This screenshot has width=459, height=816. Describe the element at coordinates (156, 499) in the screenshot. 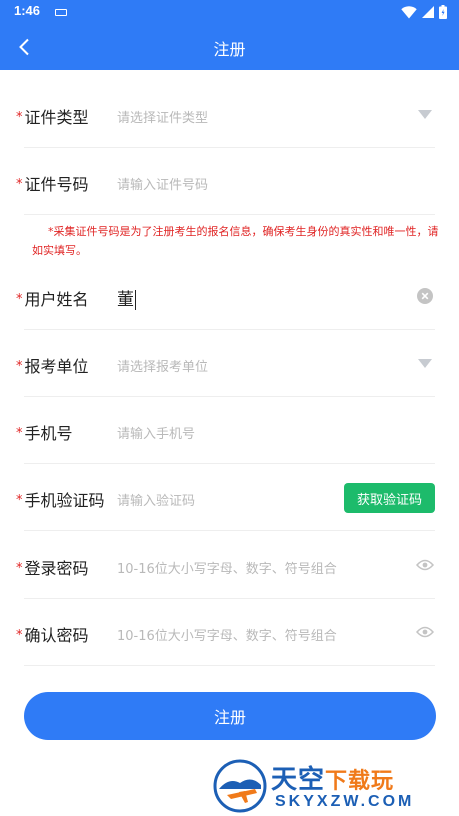

I see `sms-code-input: 请输入验证码` at that location.